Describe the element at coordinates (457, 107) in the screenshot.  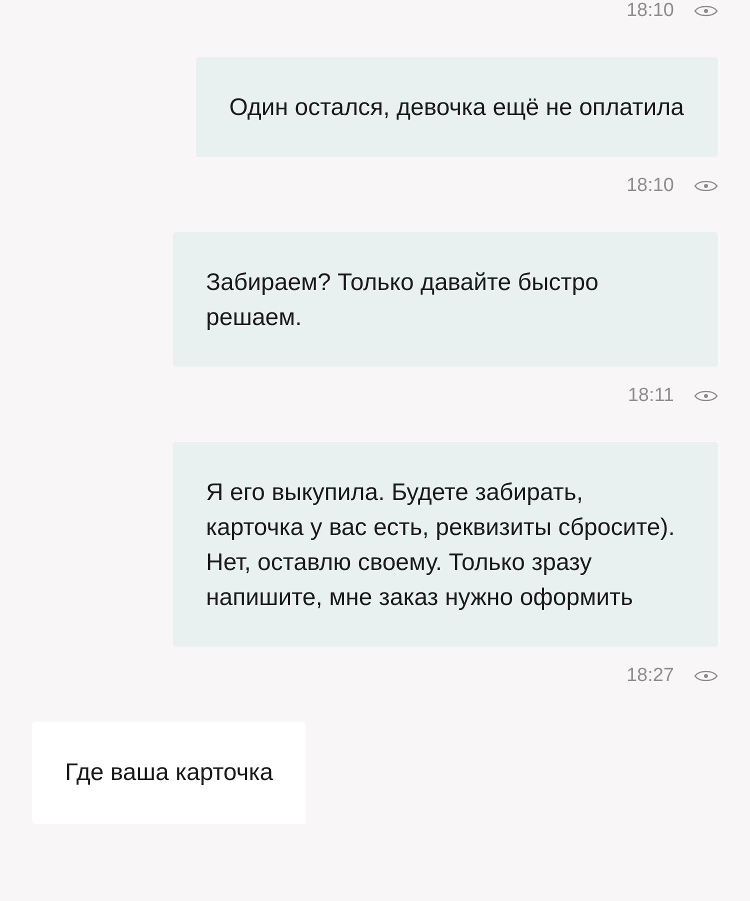
I see `sent-message: Один остался, девочка ещё не оплатила` at that location.